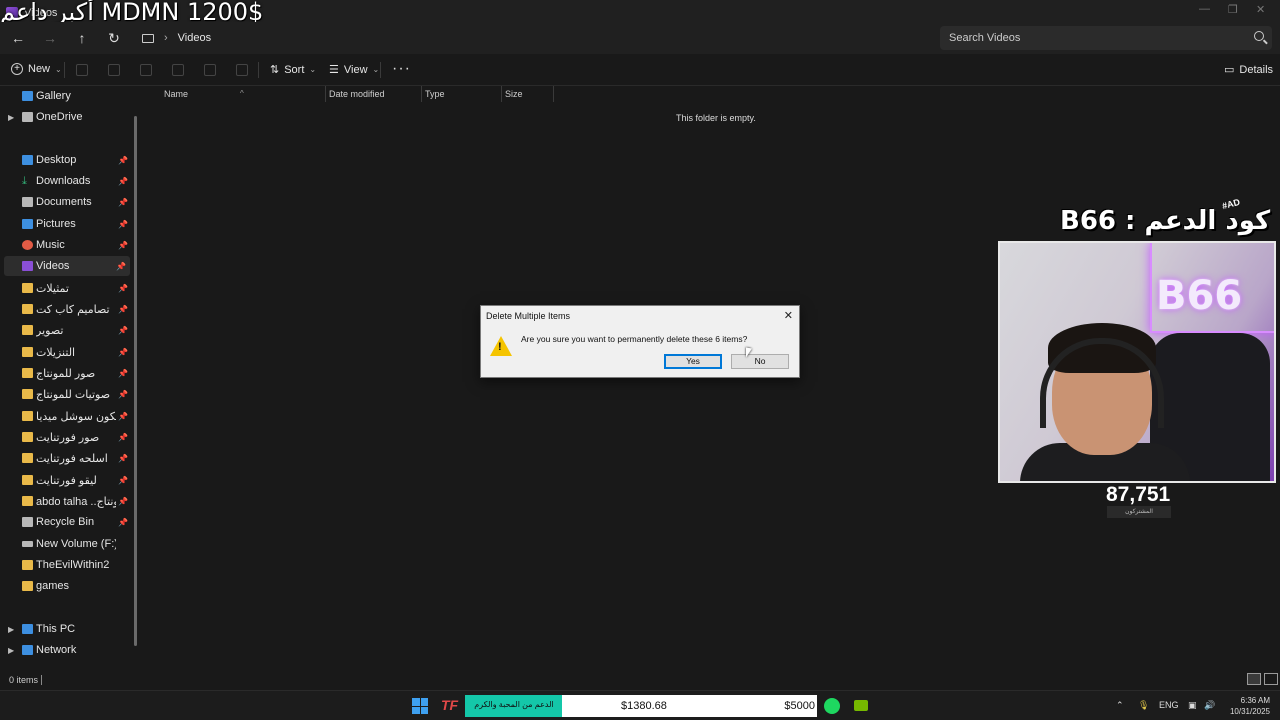  I want to click on sort-button: ⇅ Sort ⌄, so click(293, 70).